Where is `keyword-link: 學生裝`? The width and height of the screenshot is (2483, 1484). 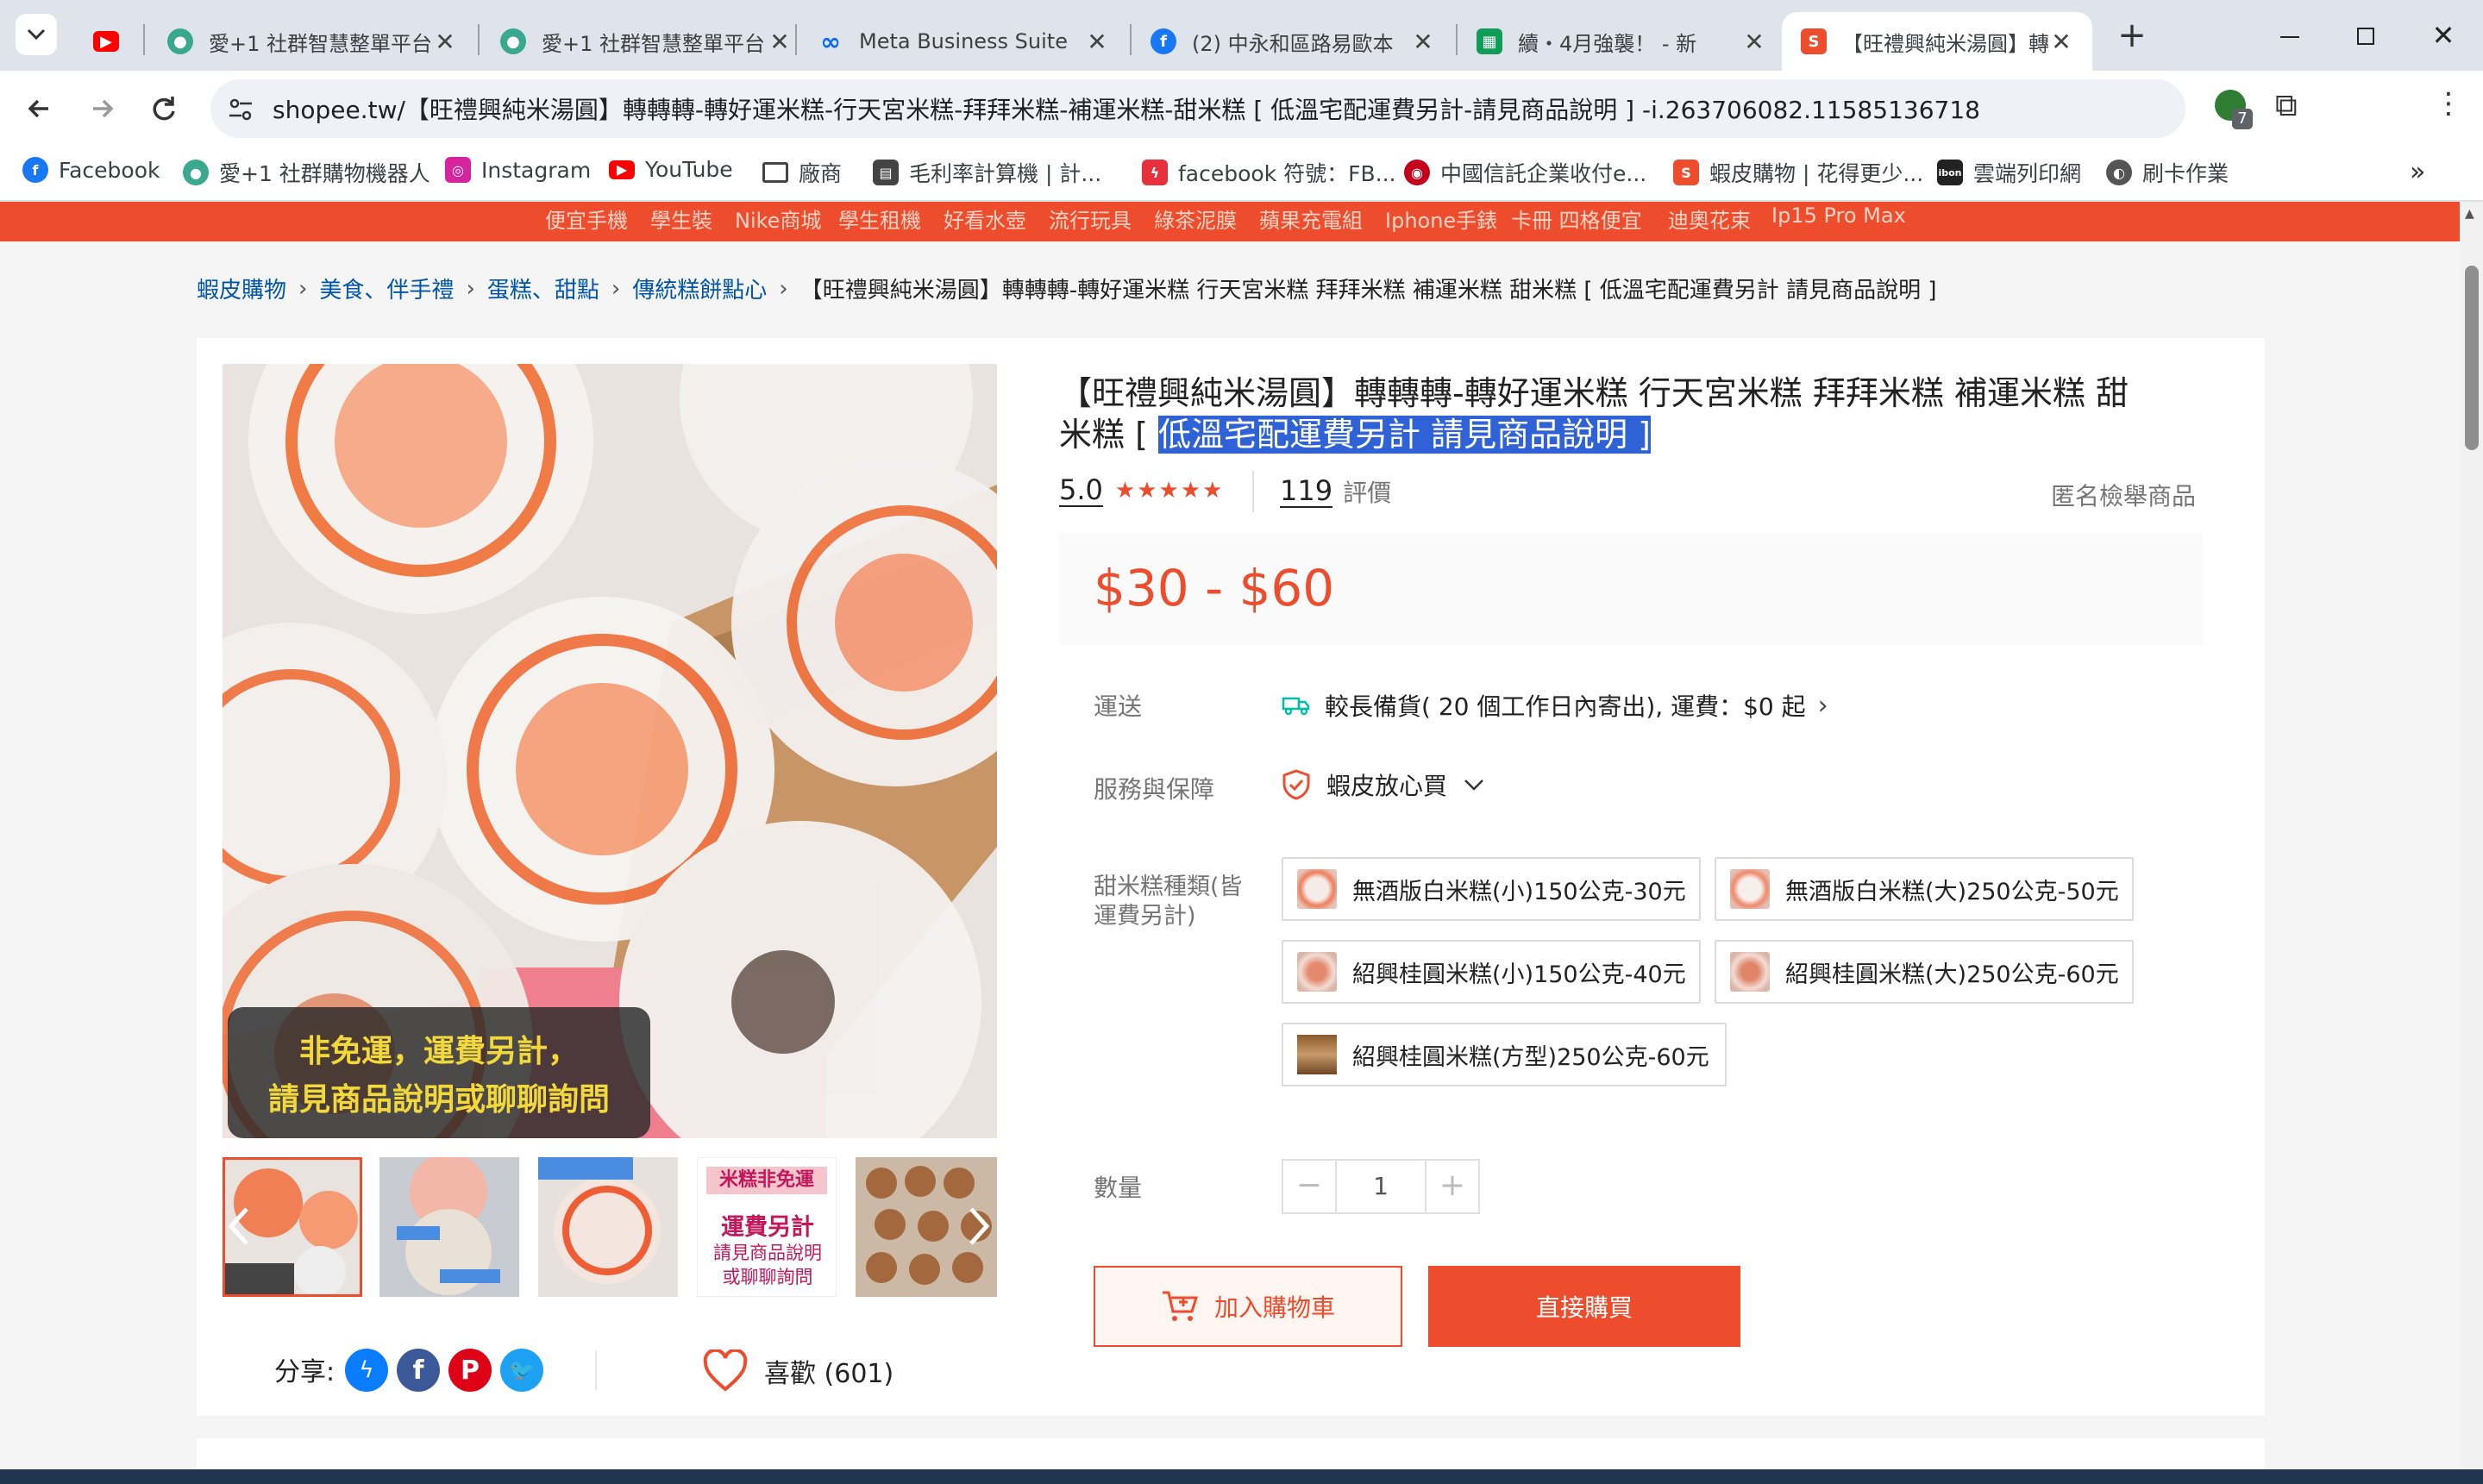
keyword-link: 學生裝 is located at coordinates (681, 219).